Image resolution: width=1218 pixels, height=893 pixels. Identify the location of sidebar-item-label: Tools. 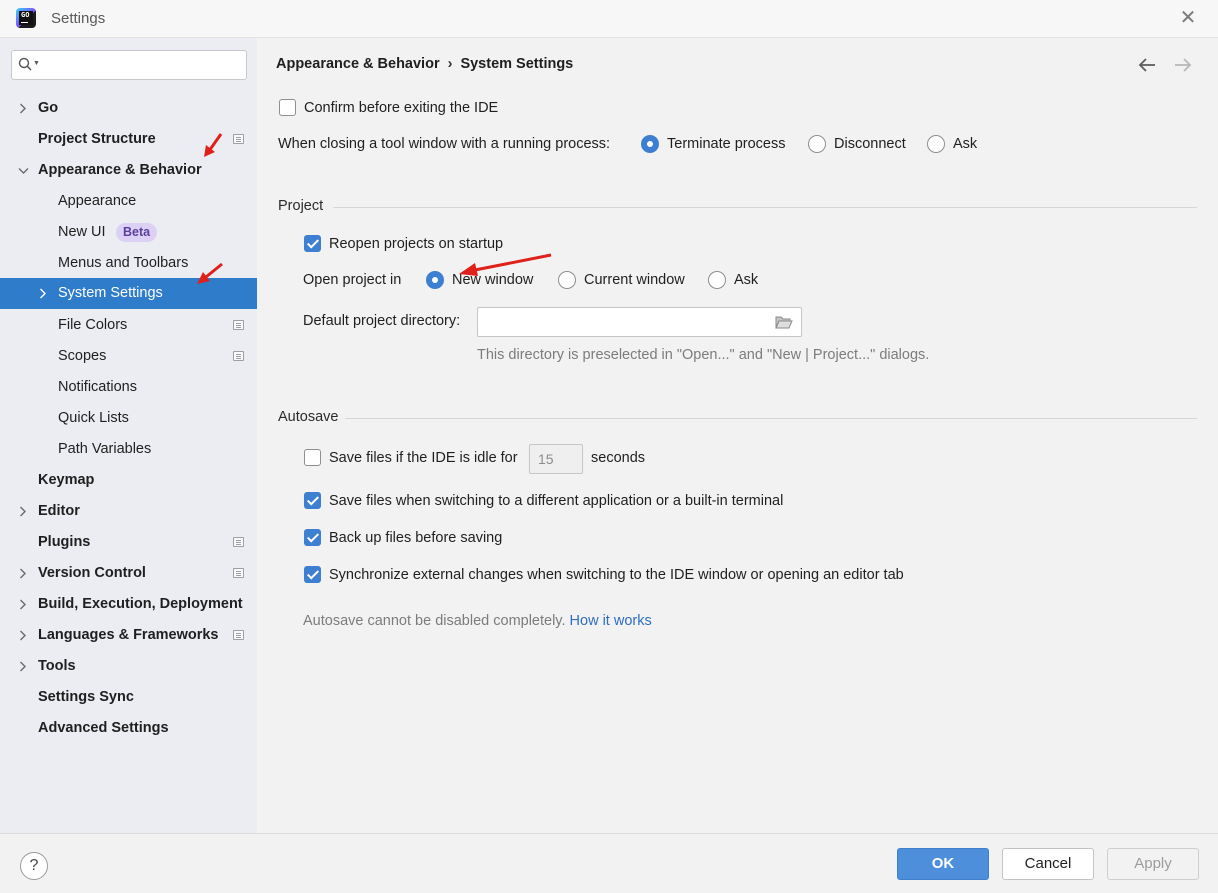
(57, 666).